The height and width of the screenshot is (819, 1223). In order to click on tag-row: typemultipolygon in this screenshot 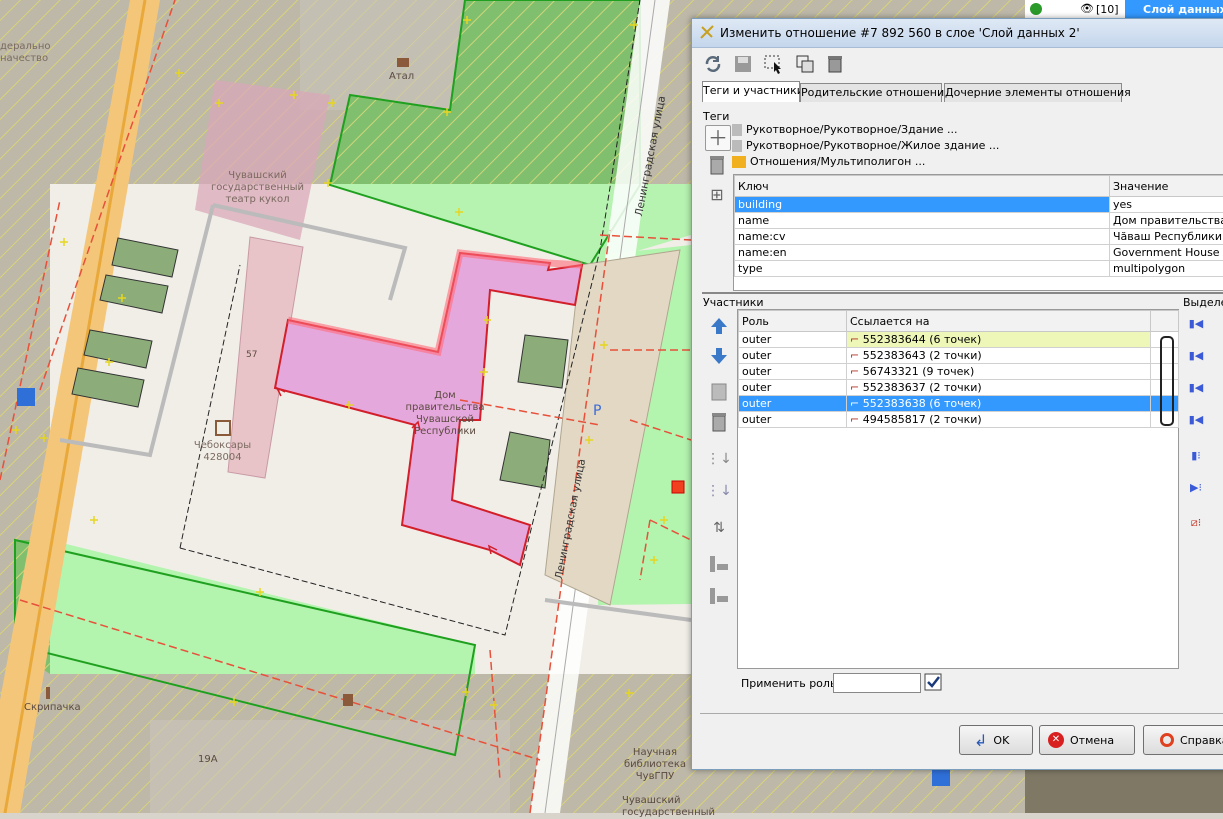, I will do `click(979, 269)`.